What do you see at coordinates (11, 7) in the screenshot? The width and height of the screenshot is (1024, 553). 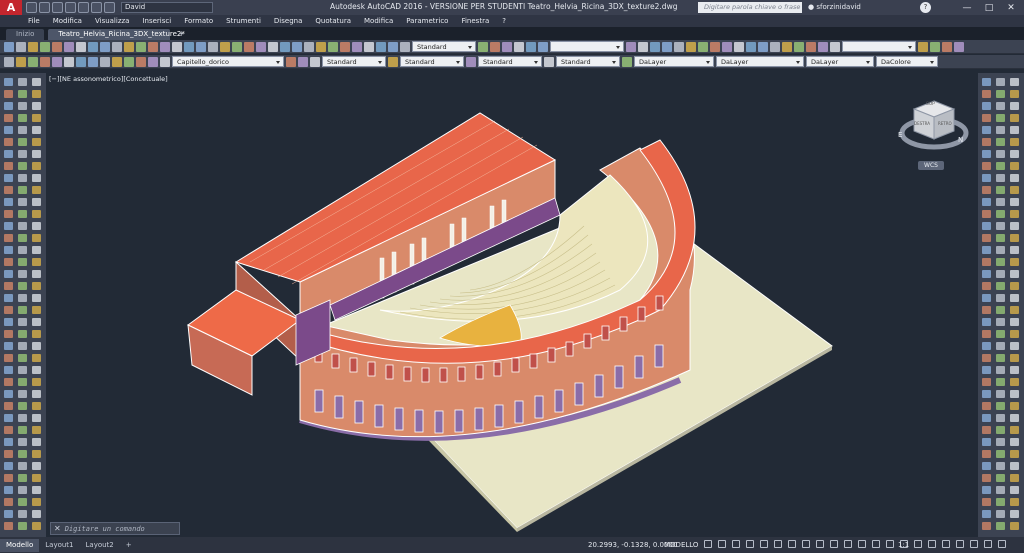 I see `autocad-logo-button: A` at bounding box center [11, 7].